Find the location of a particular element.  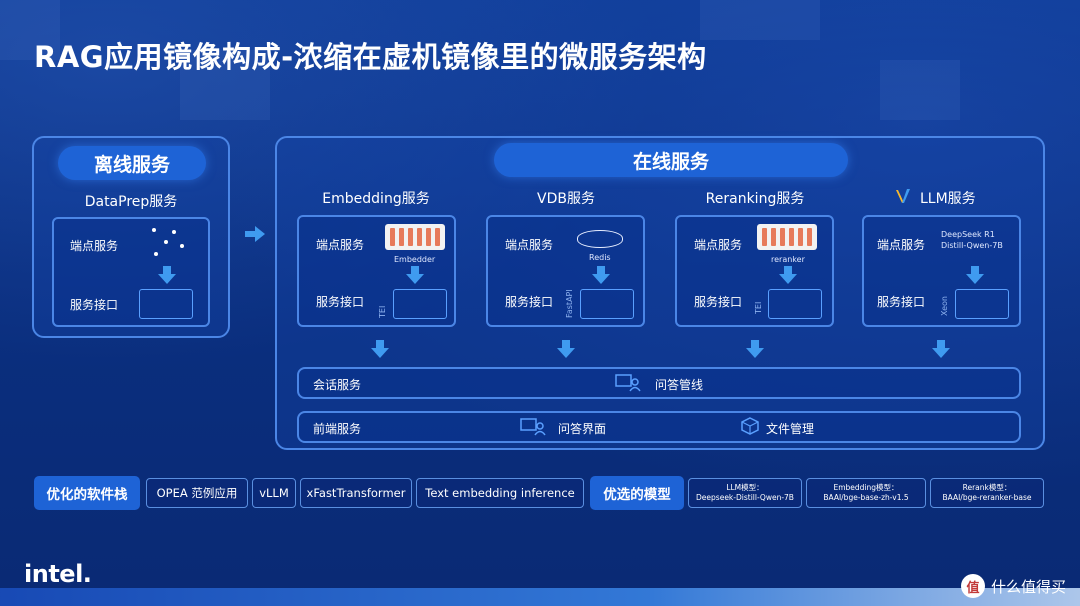

redis-engine-label: Redis is located at coordinates (600, 257).